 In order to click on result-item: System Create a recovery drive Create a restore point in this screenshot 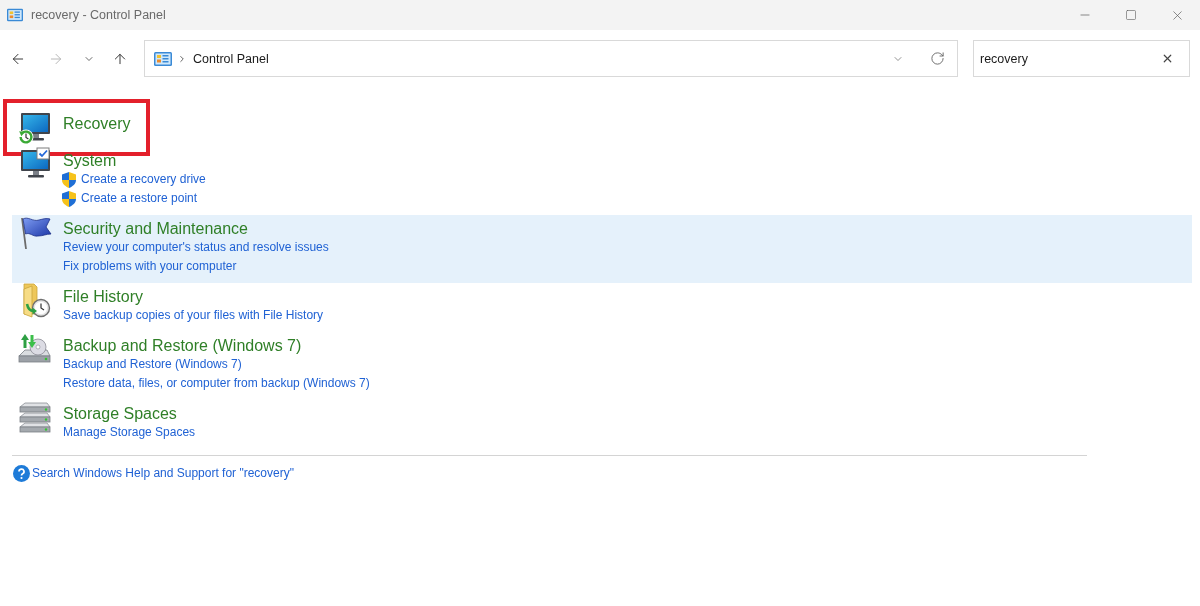, I will do `click(602, 181)`.